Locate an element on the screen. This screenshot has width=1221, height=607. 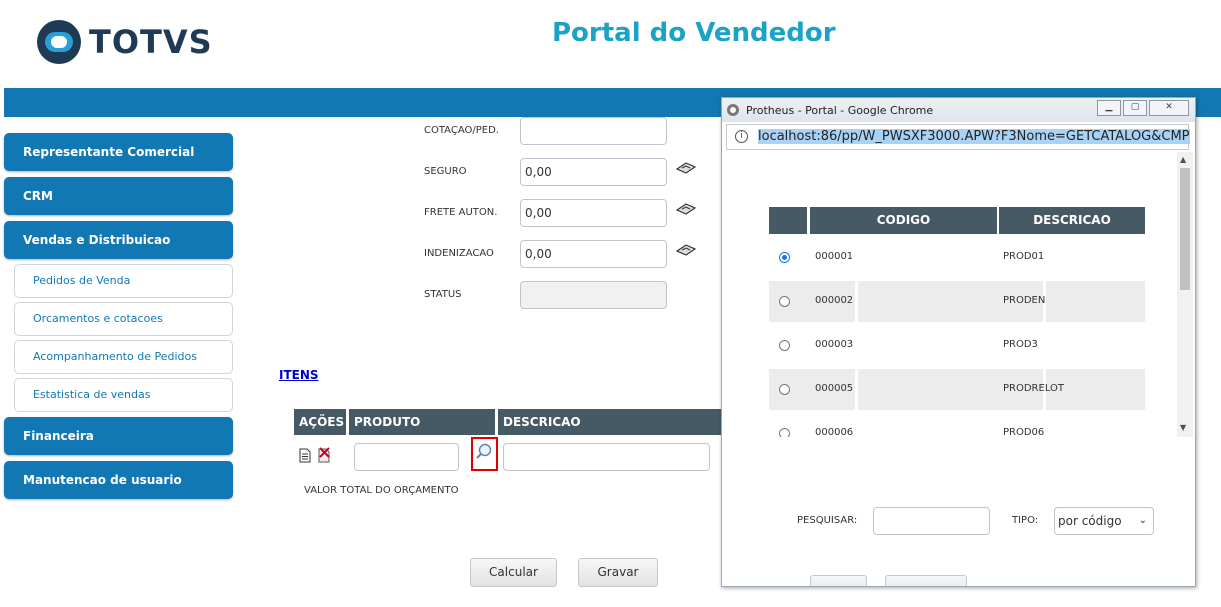
scroll-thumb is located at coordinates (1185, 229).